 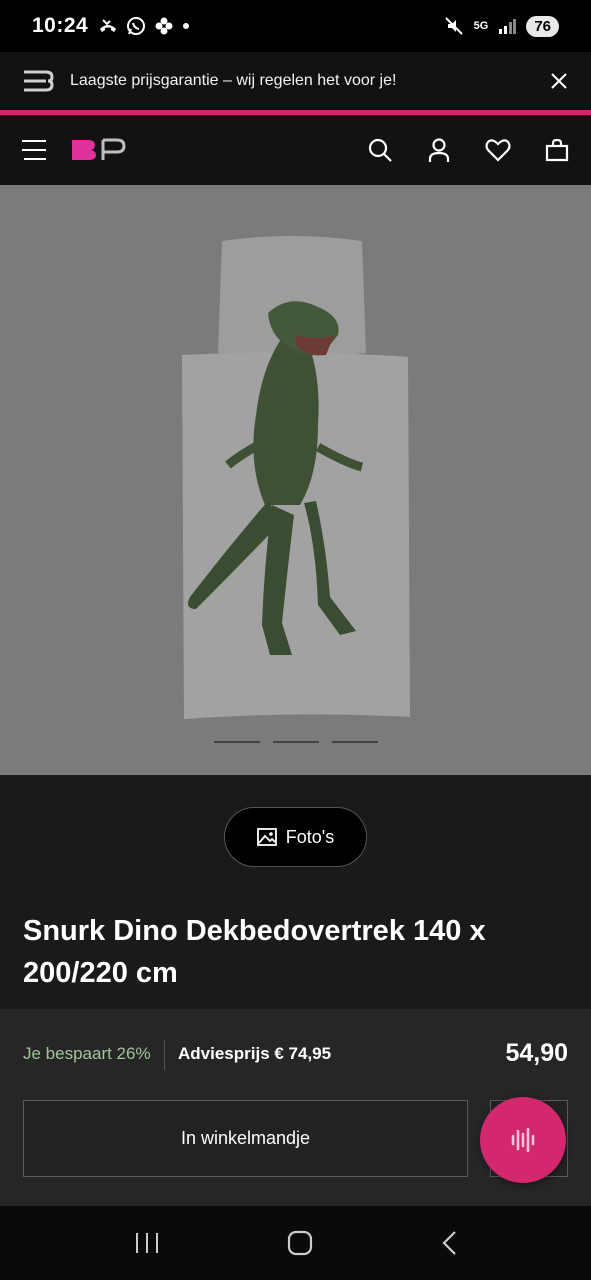 I want to click on close-icon, so click(x=559, y=81).